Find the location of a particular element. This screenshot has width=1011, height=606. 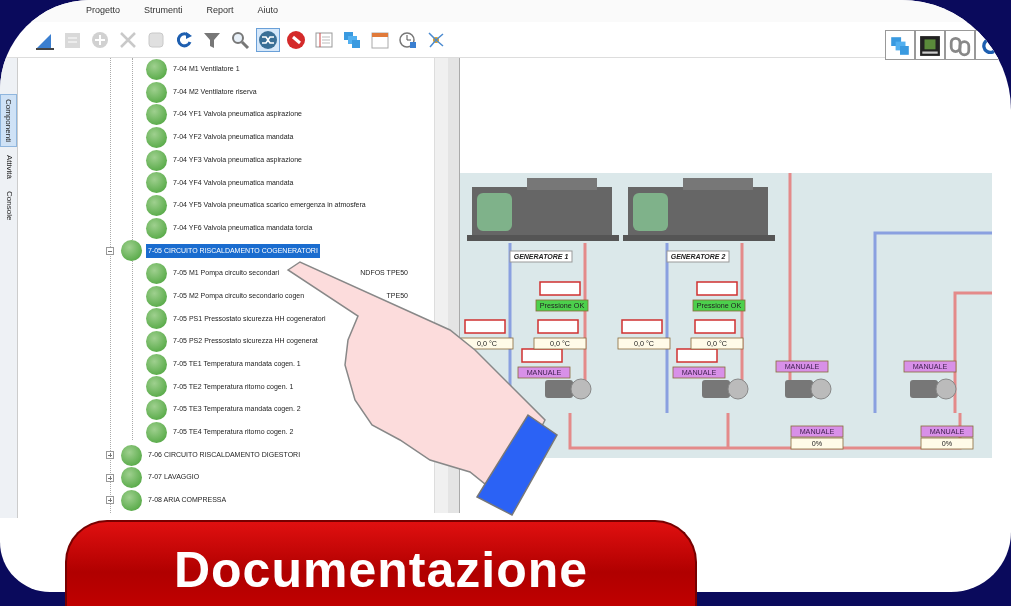

chain-icon is located at coordinates (960, 45).